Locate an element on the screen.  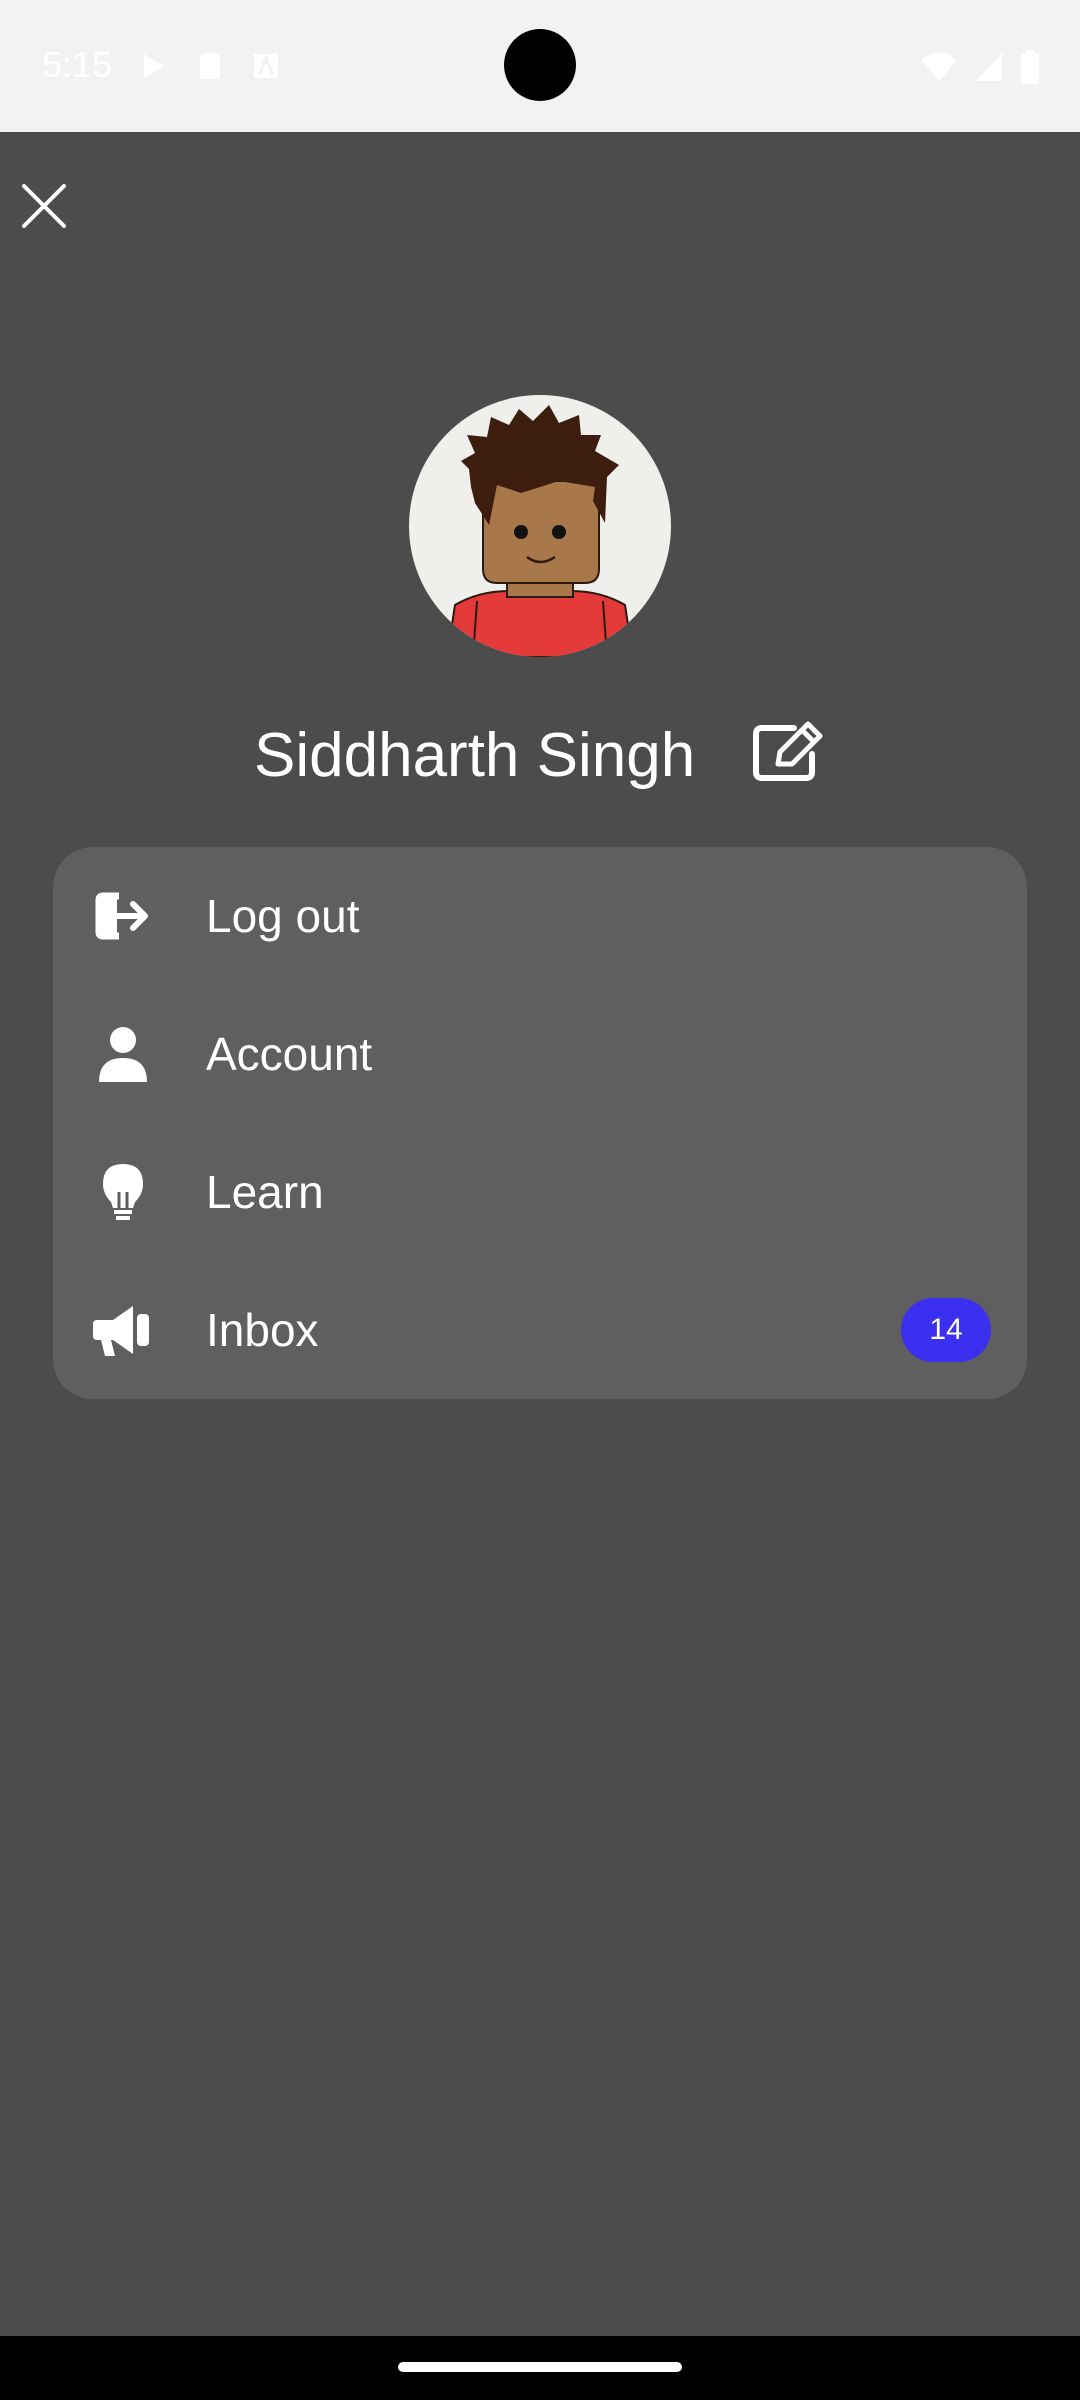
avatar is located at coordinates (540, 526).